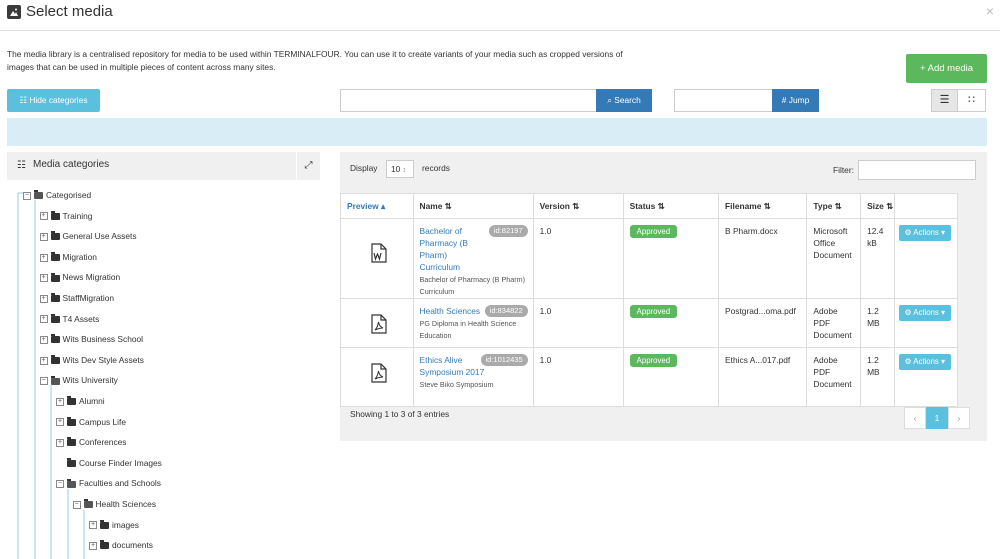 This screenshot has width=1000, height=559. Describe the element at coordinates (58, 100) in the screenshot. I see `hide-categories-label: Hide categories` at that location.